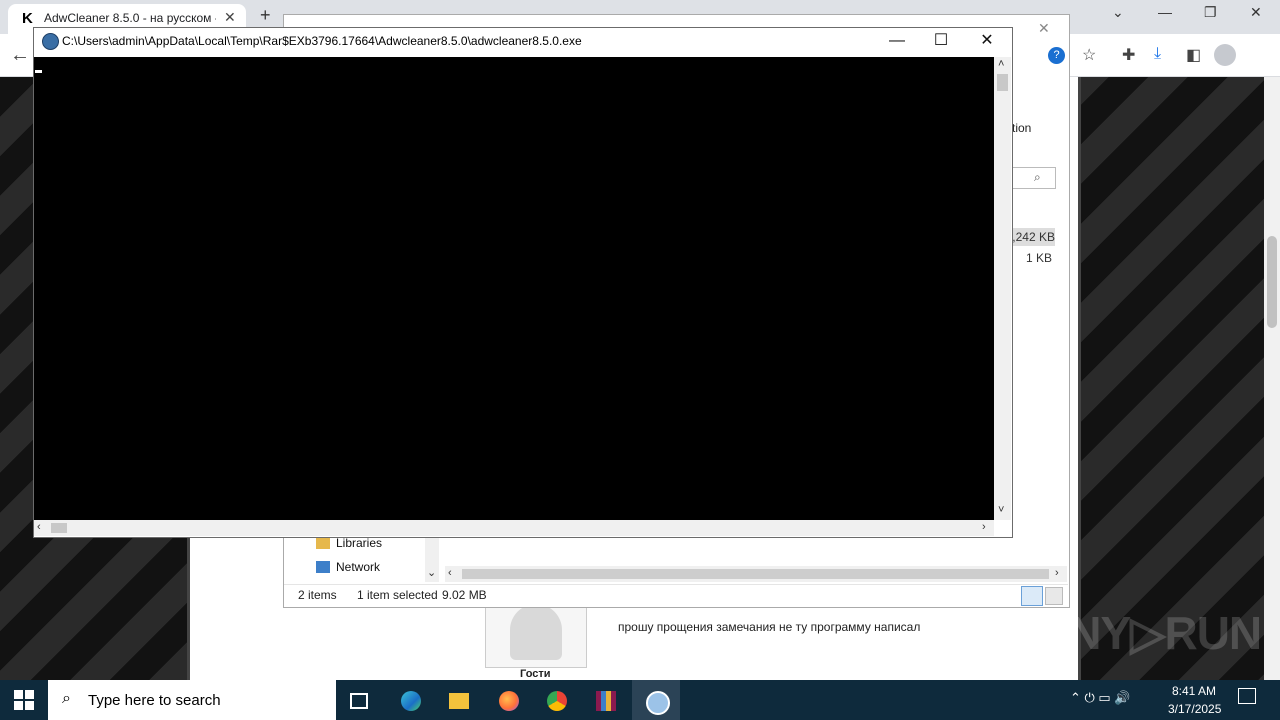 This screenshot has width=1280, height=720. What do you see at coordinates (1032, 596) in the screenshot?
I see `details-view-icon` at bounding box center [1032, 596].